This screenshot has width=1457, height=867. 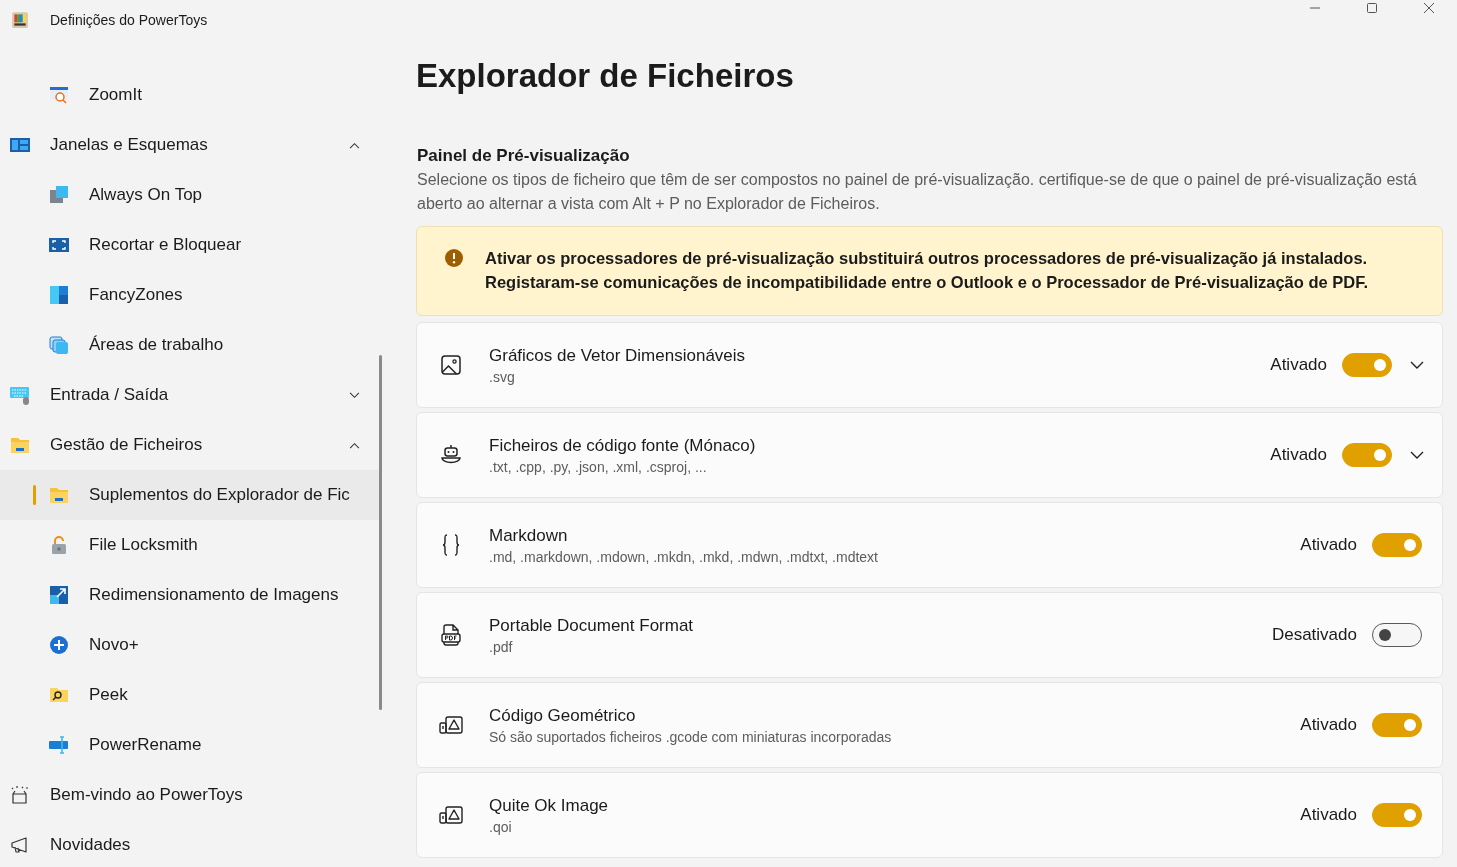 I want to click on warning-text: Registaram-se comunicações de incompatibilidade entre o Outlook e o Processador de Pré-visualização de PDF., so click(x=927, y=283).